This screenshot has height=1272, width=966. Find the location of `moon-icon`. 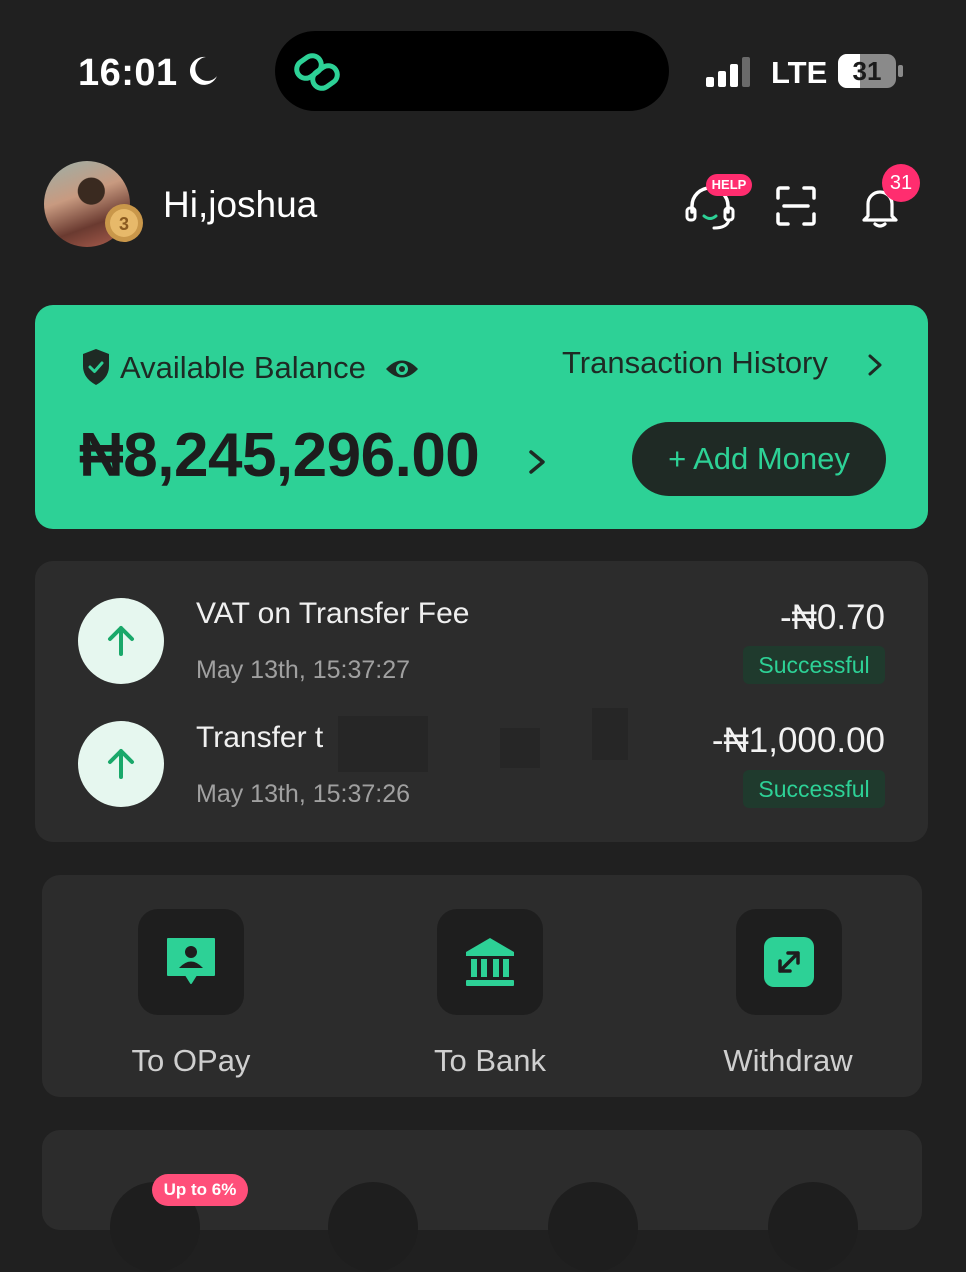

moon-icon is located at coordinates (203, 70).